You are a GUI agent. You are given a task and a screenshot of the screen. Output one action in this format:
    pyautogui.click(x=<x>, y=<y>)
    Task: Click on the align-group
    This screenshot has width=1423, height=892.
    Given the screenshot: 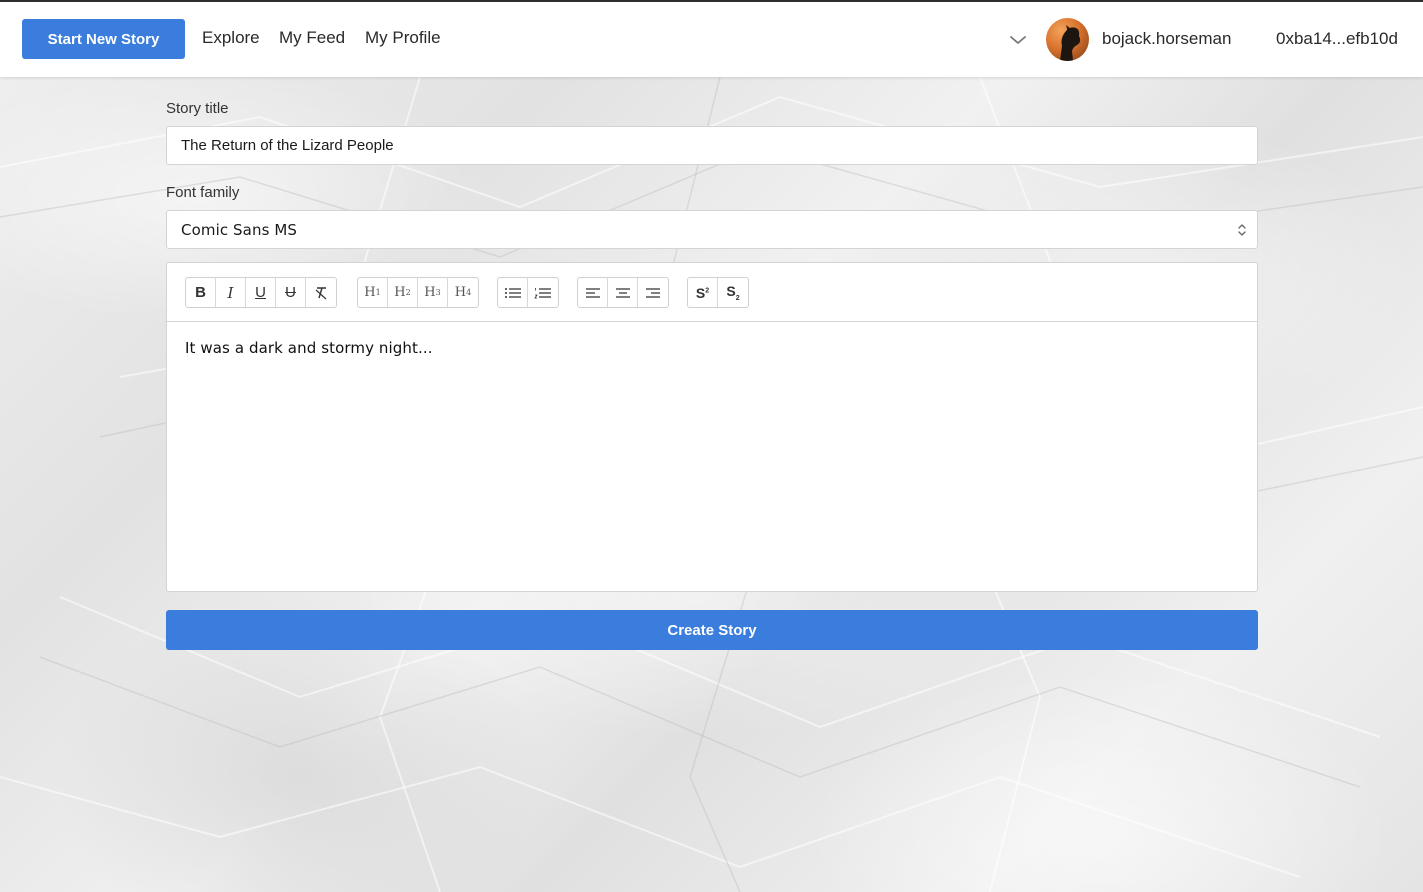 What is the action you would take?
    pyautogui.click(x=623, y=292)
    